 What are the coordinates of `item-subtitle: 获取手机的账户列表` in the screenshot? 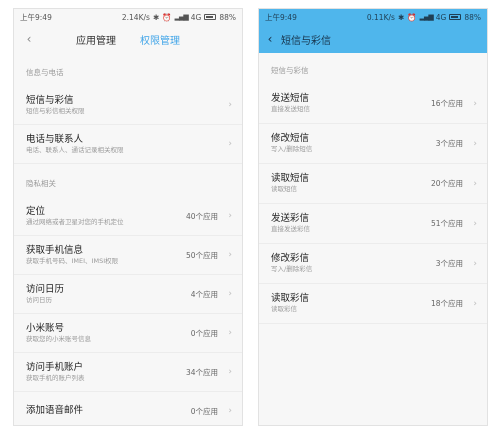 It's located at (55, 377).